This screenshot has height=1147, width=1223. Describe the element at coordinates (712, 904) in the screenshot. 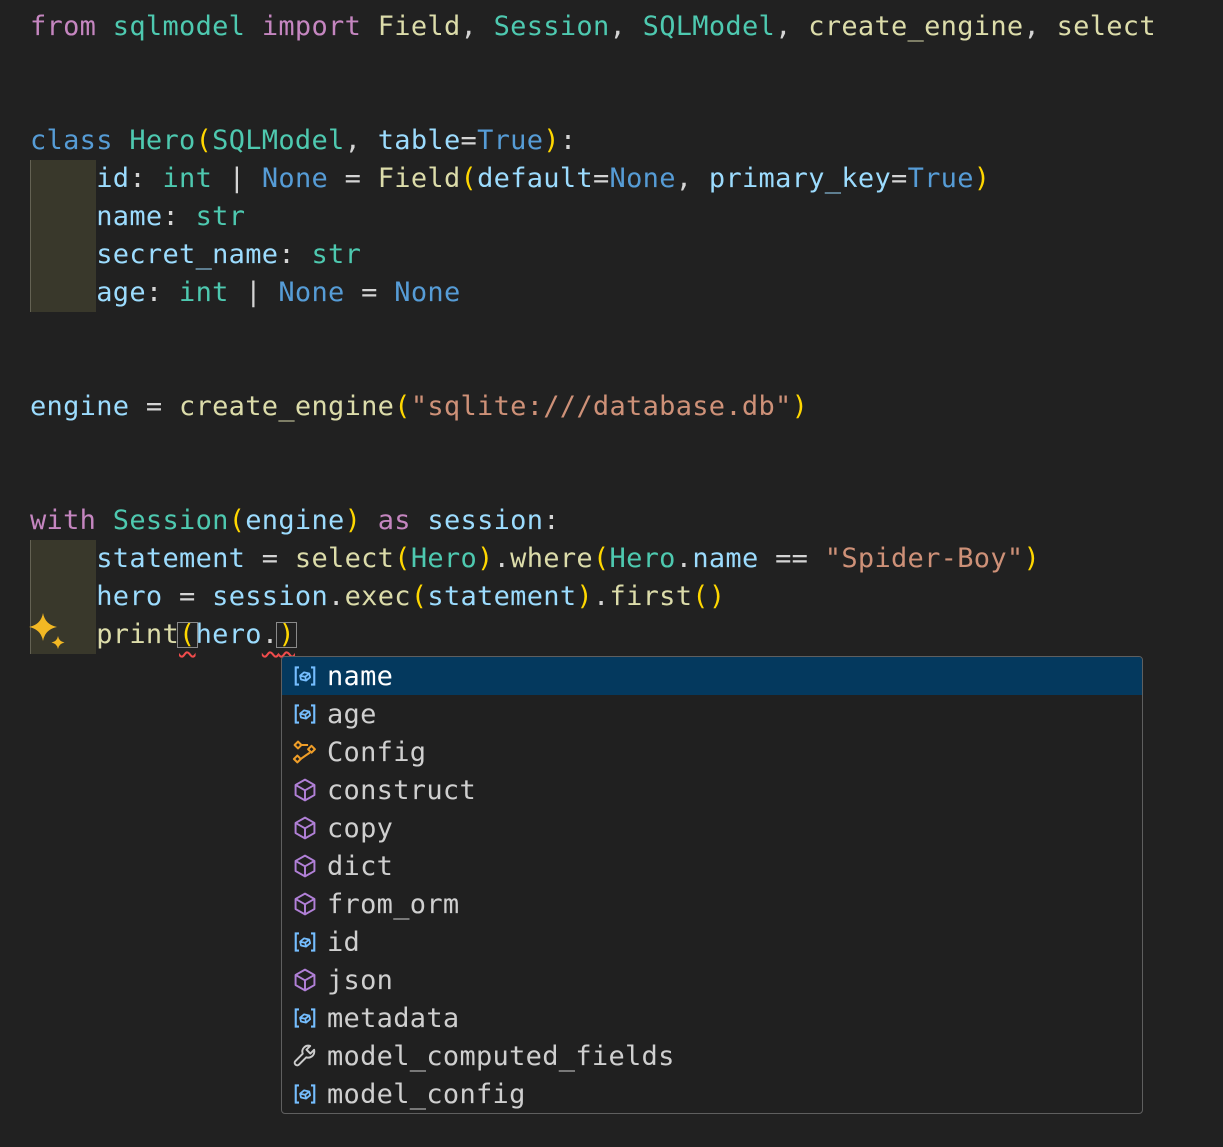

I see `completion-item-from_orm: from_orm` at that location.